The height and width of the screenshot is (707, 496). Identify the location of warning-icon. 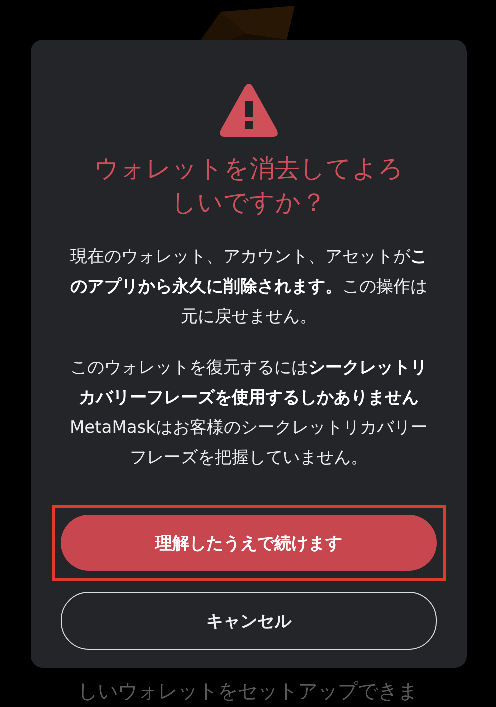
(249, 110).